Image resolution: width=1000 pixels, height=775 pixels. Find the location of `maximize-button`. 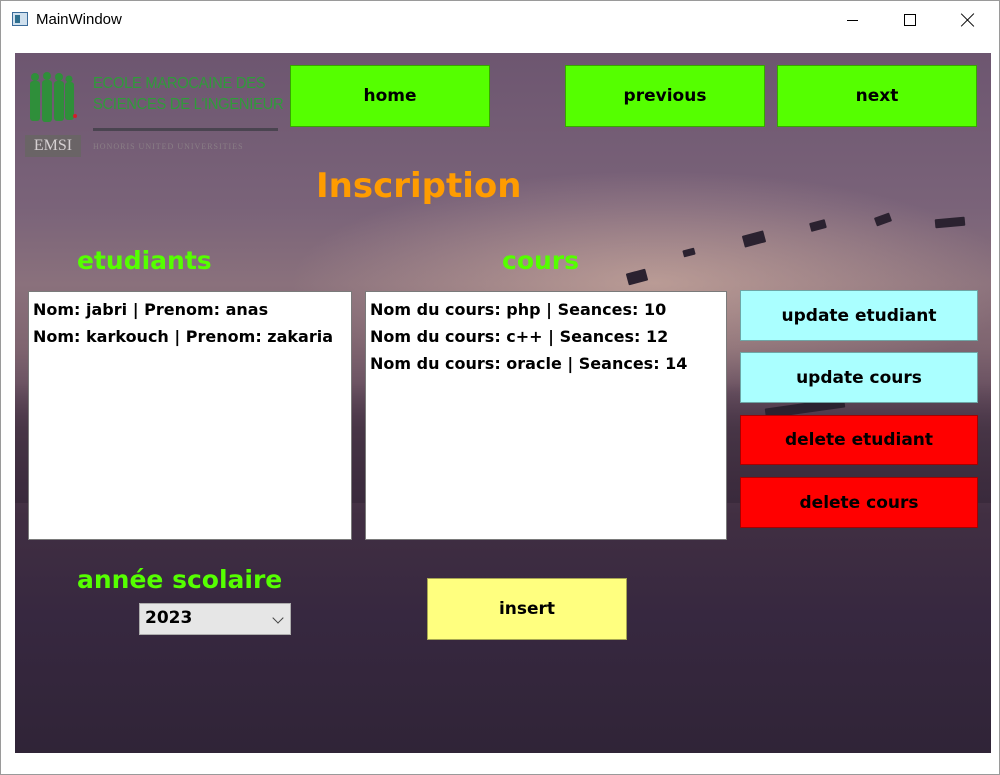

maximize-button is located at coordinates (910, 20).